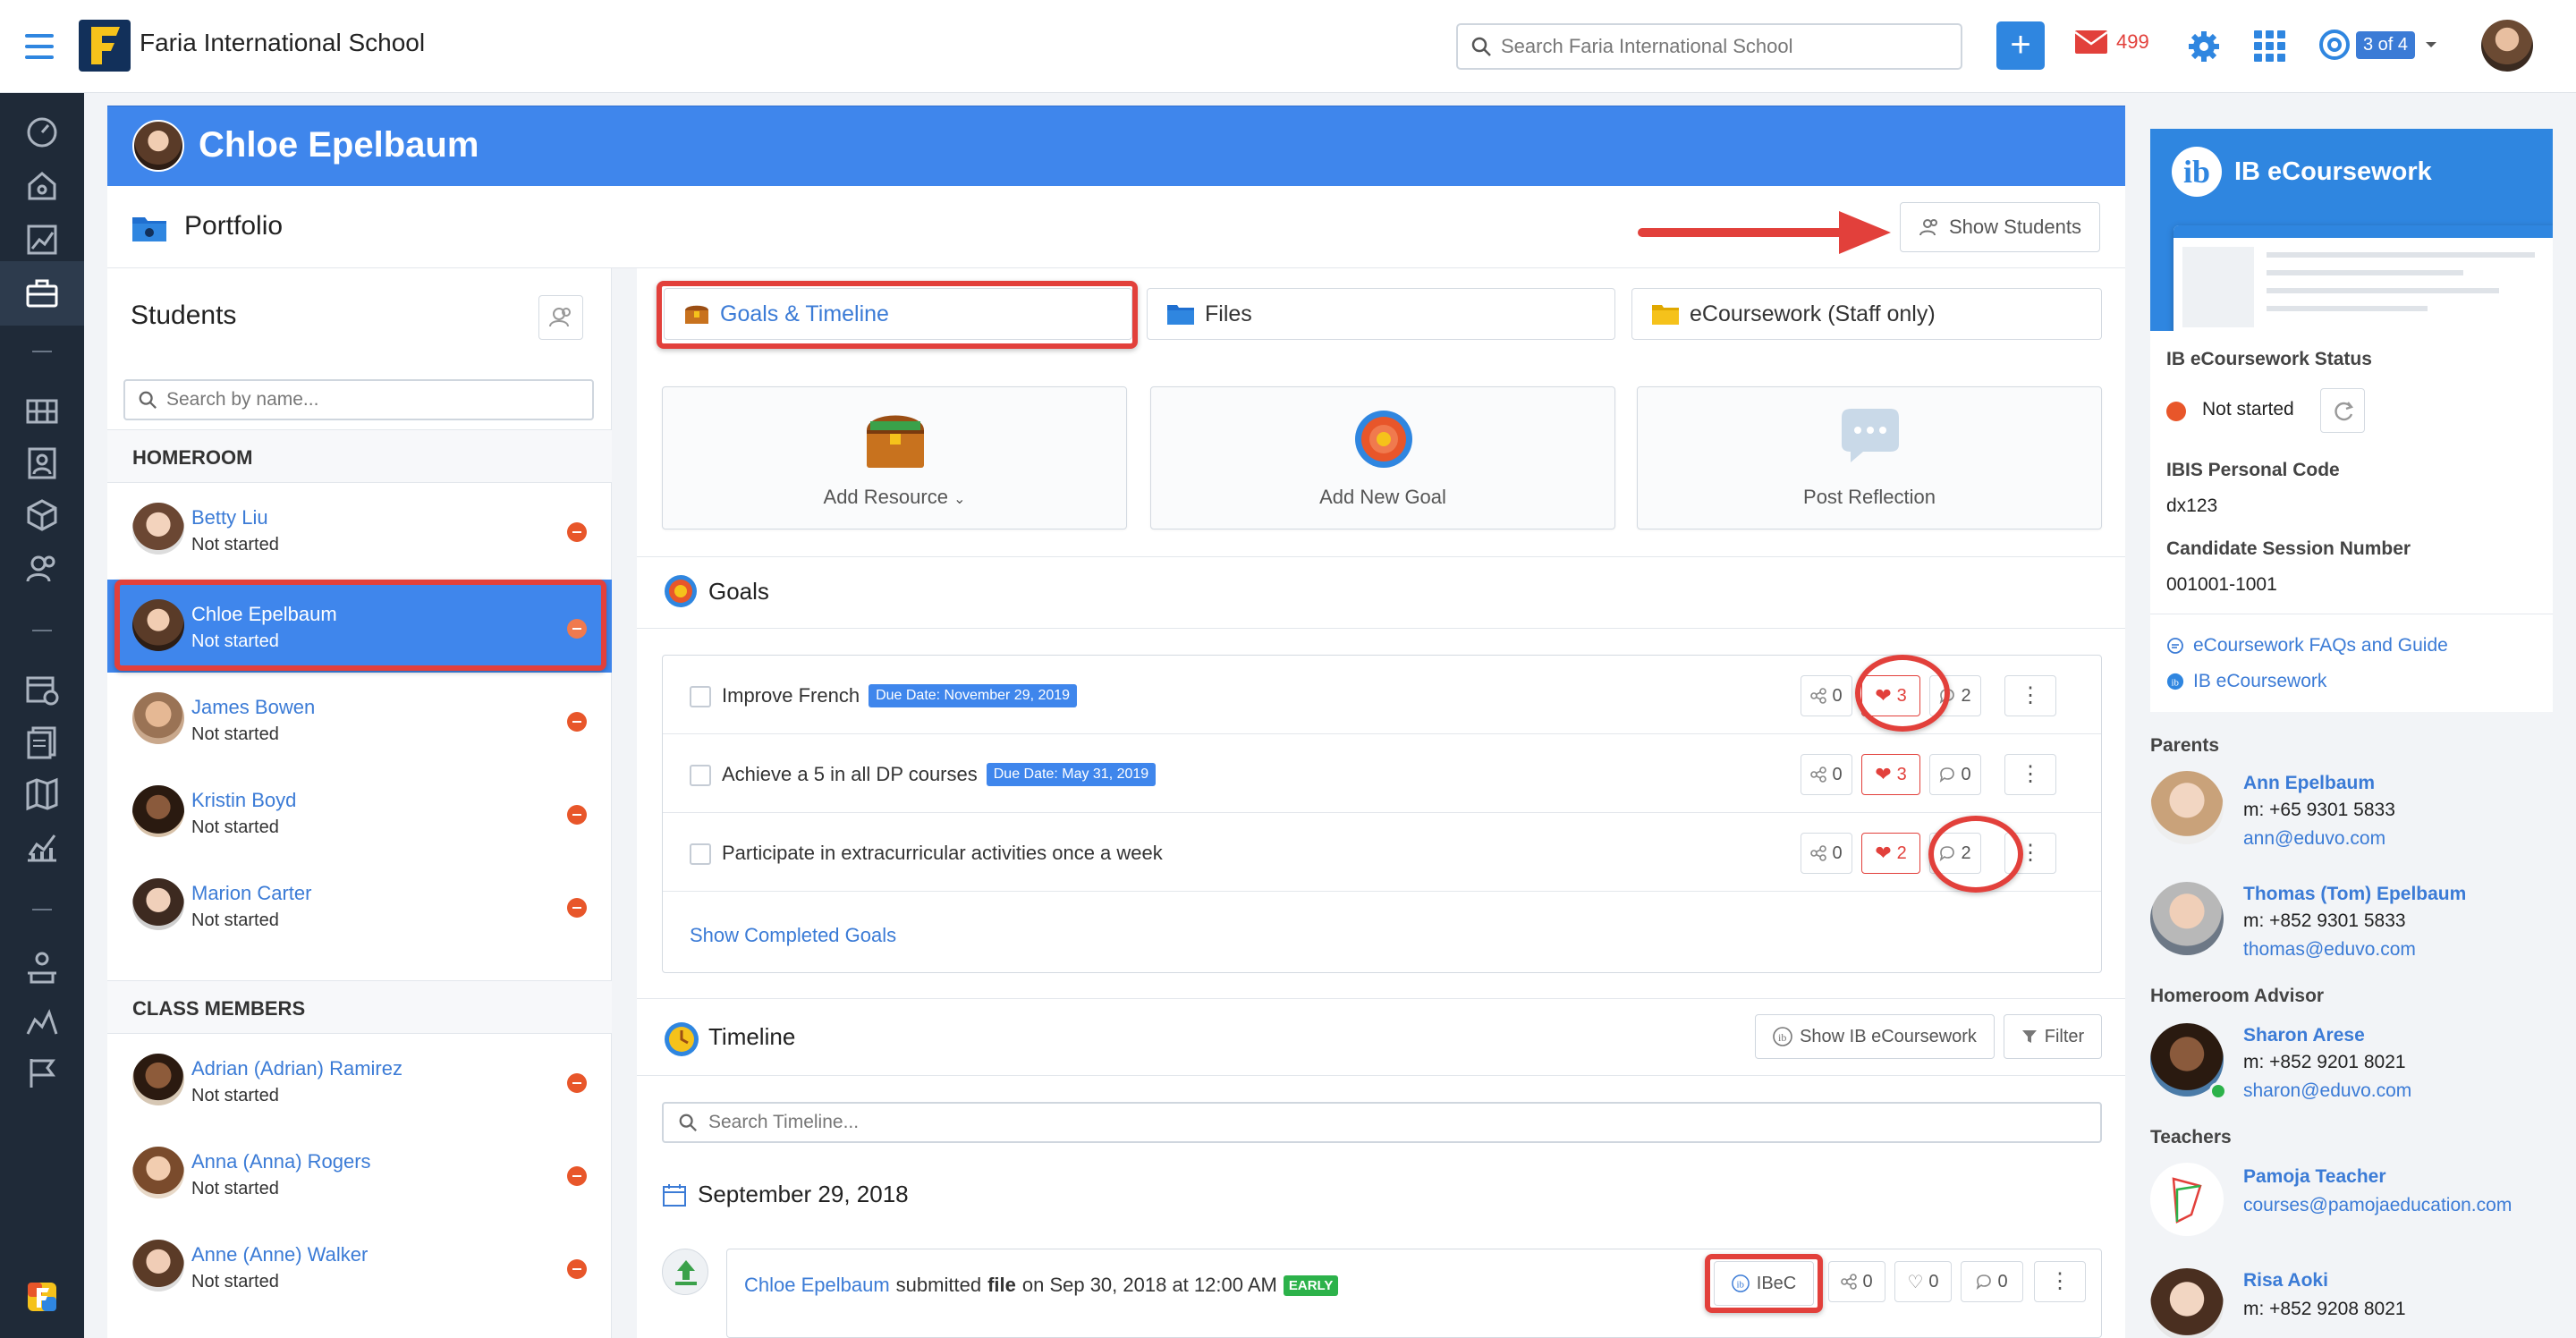 This screenshot has width=2576, height=1338. What do you see at coordinates (372, 400) in the screenshot?
I see `student-search-input` at bounding box center [372, 400].